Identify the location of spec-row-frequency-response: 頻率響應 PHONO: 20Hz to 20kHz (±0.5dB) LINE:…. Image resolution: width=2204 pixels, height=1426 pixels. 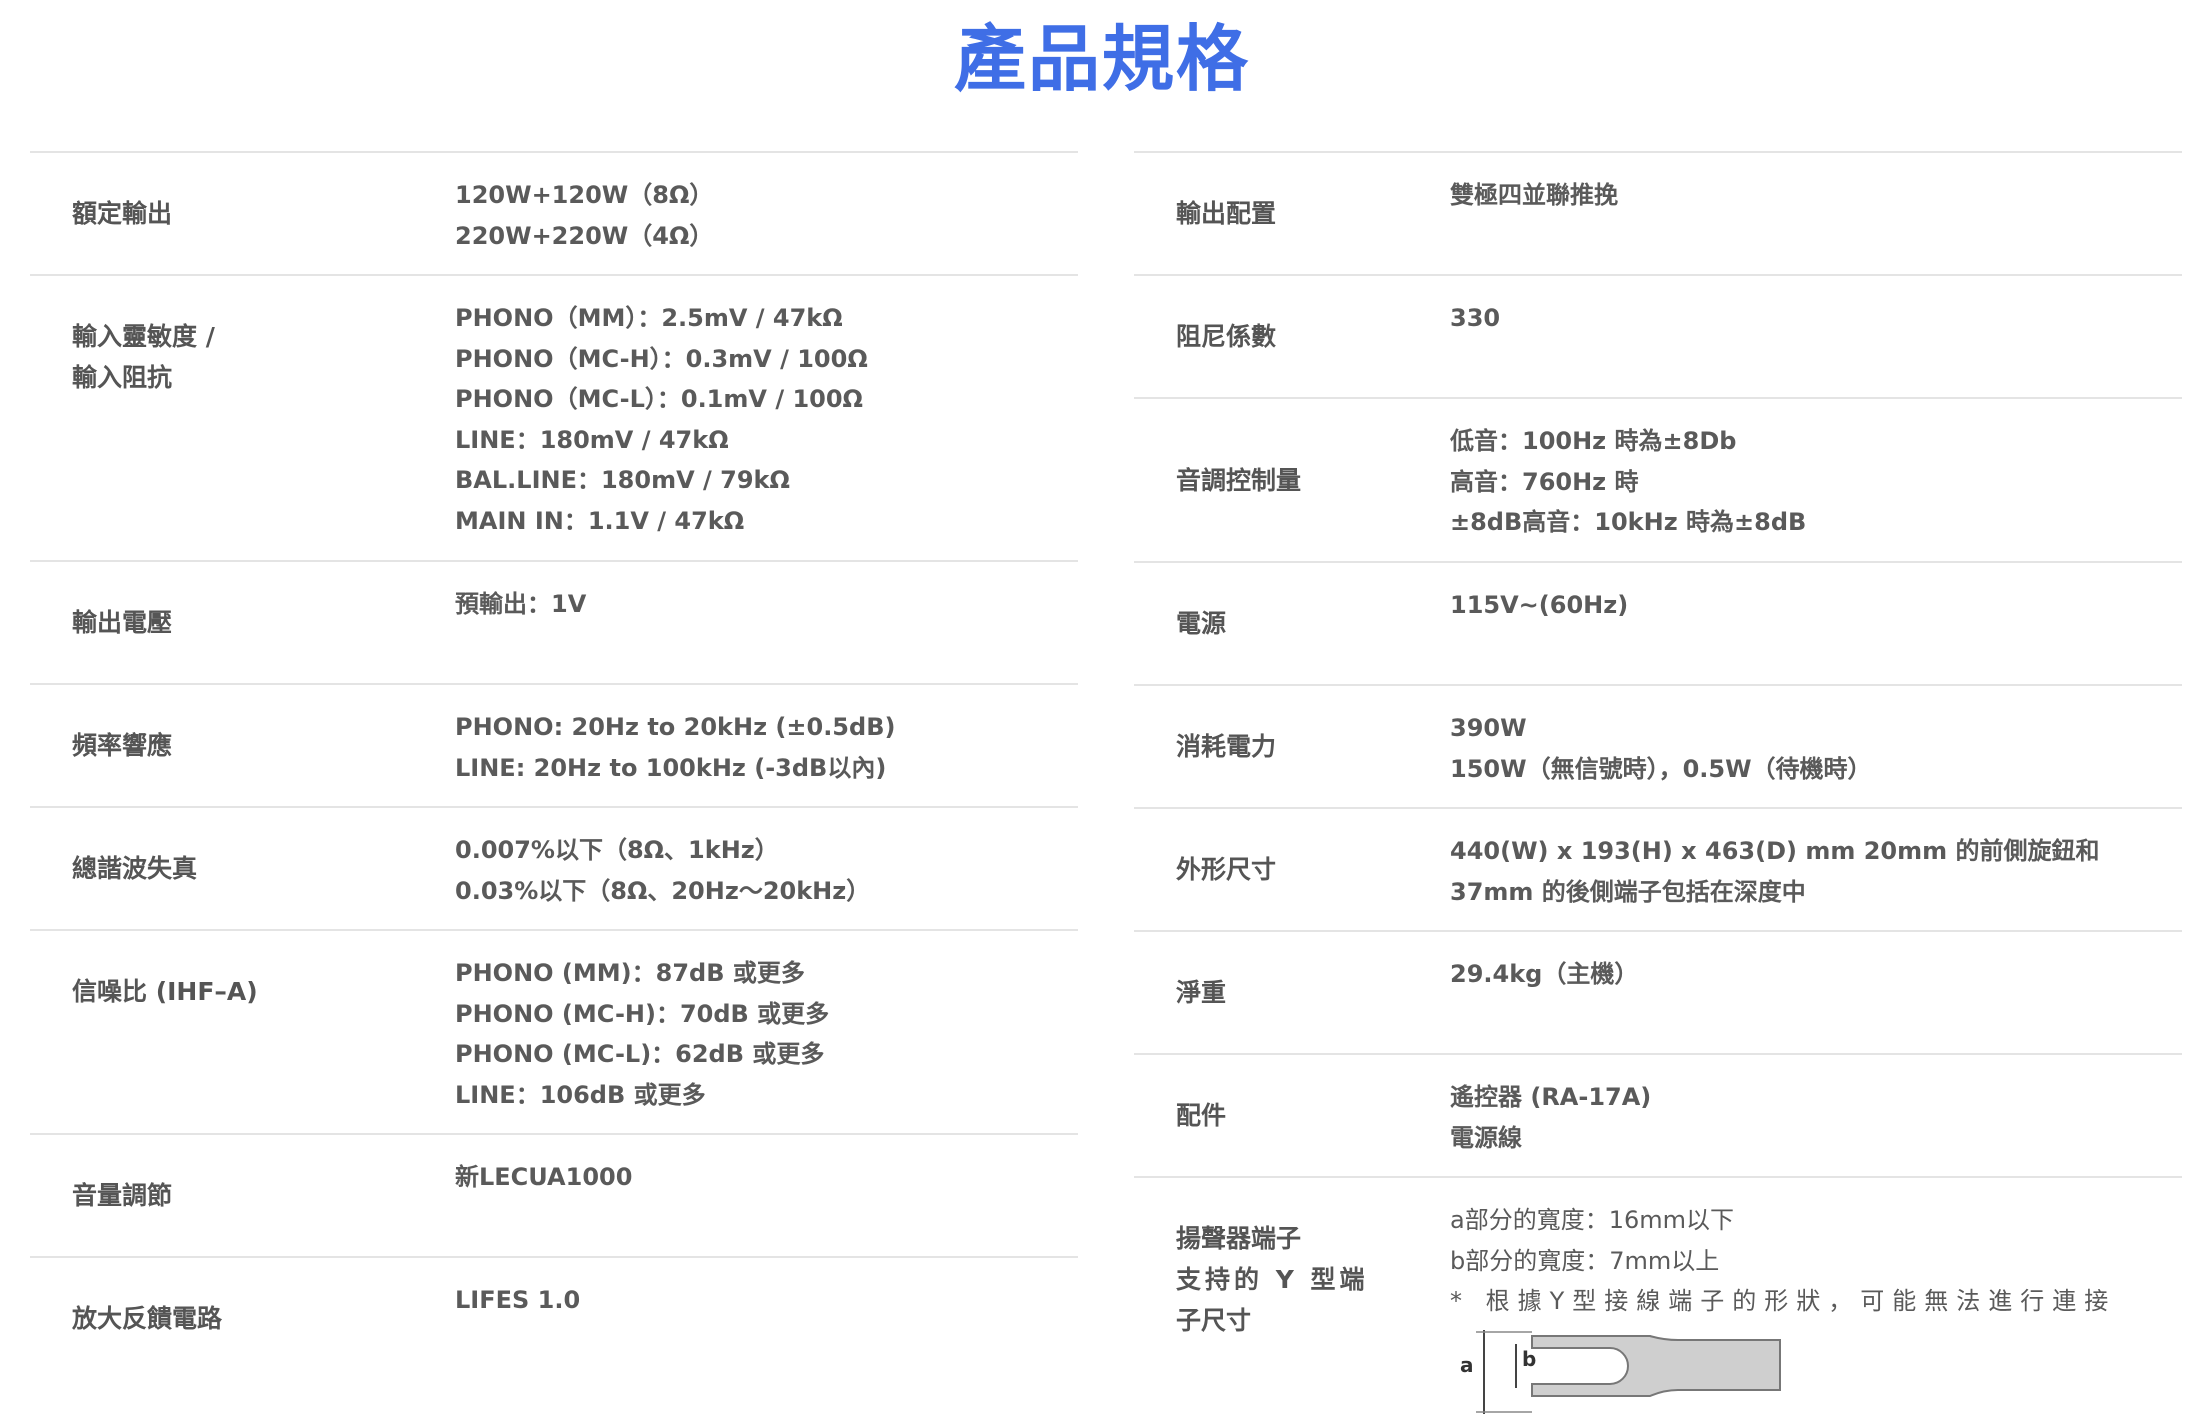
(554, 744).